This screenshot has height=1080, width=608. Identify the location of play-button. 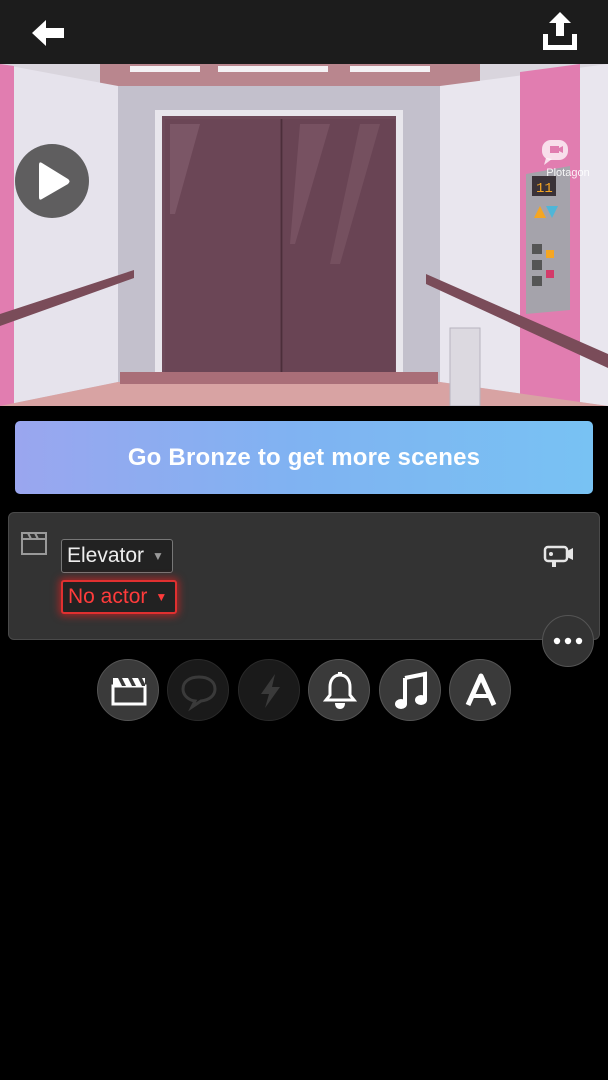
(52, 181).